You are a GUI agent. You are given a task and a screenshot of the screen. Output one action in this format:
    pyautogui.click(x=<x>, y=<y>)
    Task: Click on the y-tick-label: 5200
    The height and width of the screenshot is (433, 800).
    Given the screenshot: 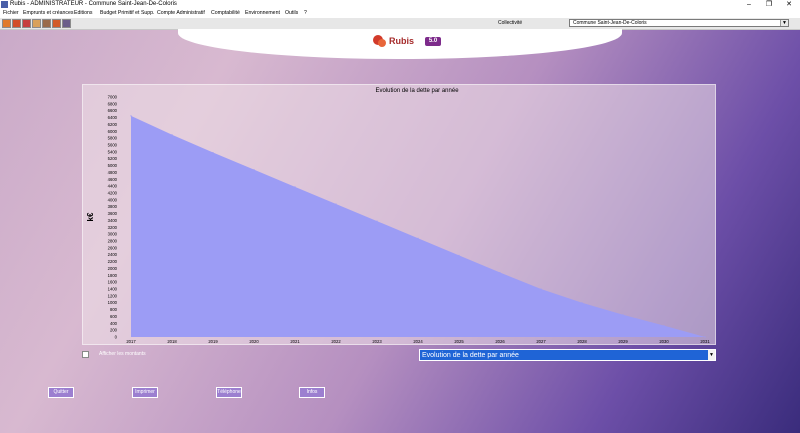 What is the action you would take?
    pyautogui.click(x=113, y=158)
    